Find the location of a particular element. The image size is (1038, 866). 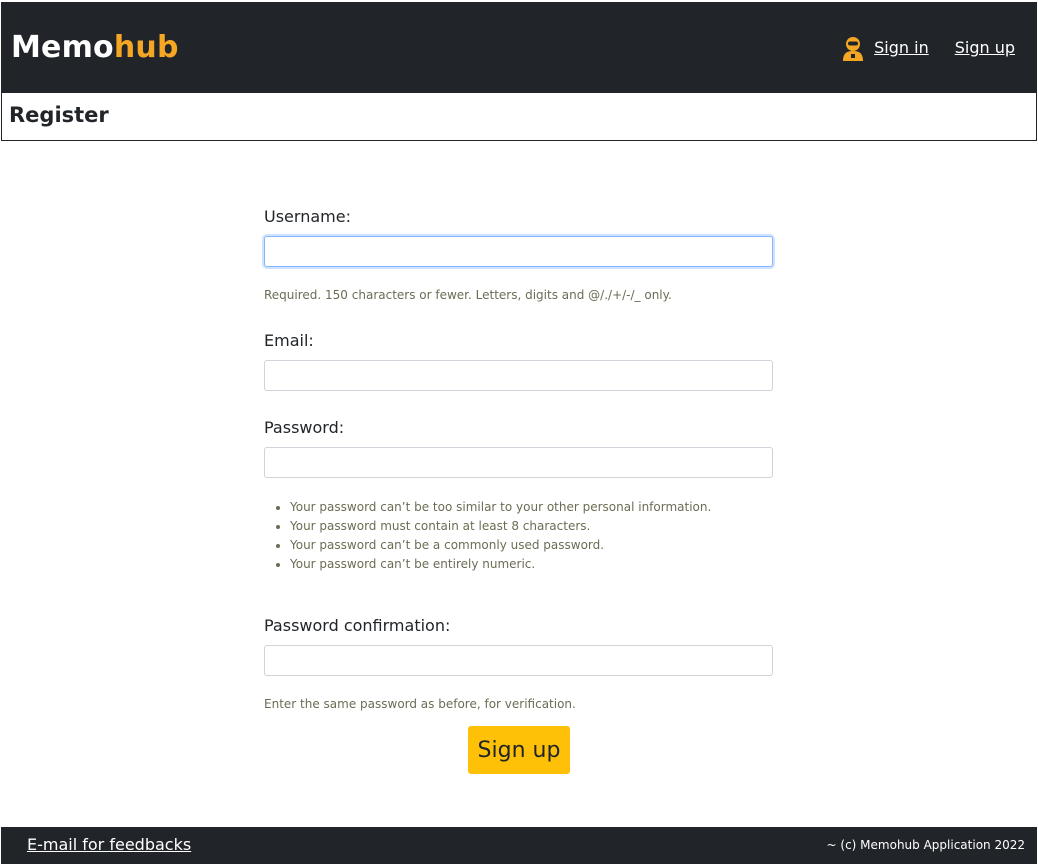

password-rule-item: Your password can’t be entirely numeric. is located at coordinates (531, 564).